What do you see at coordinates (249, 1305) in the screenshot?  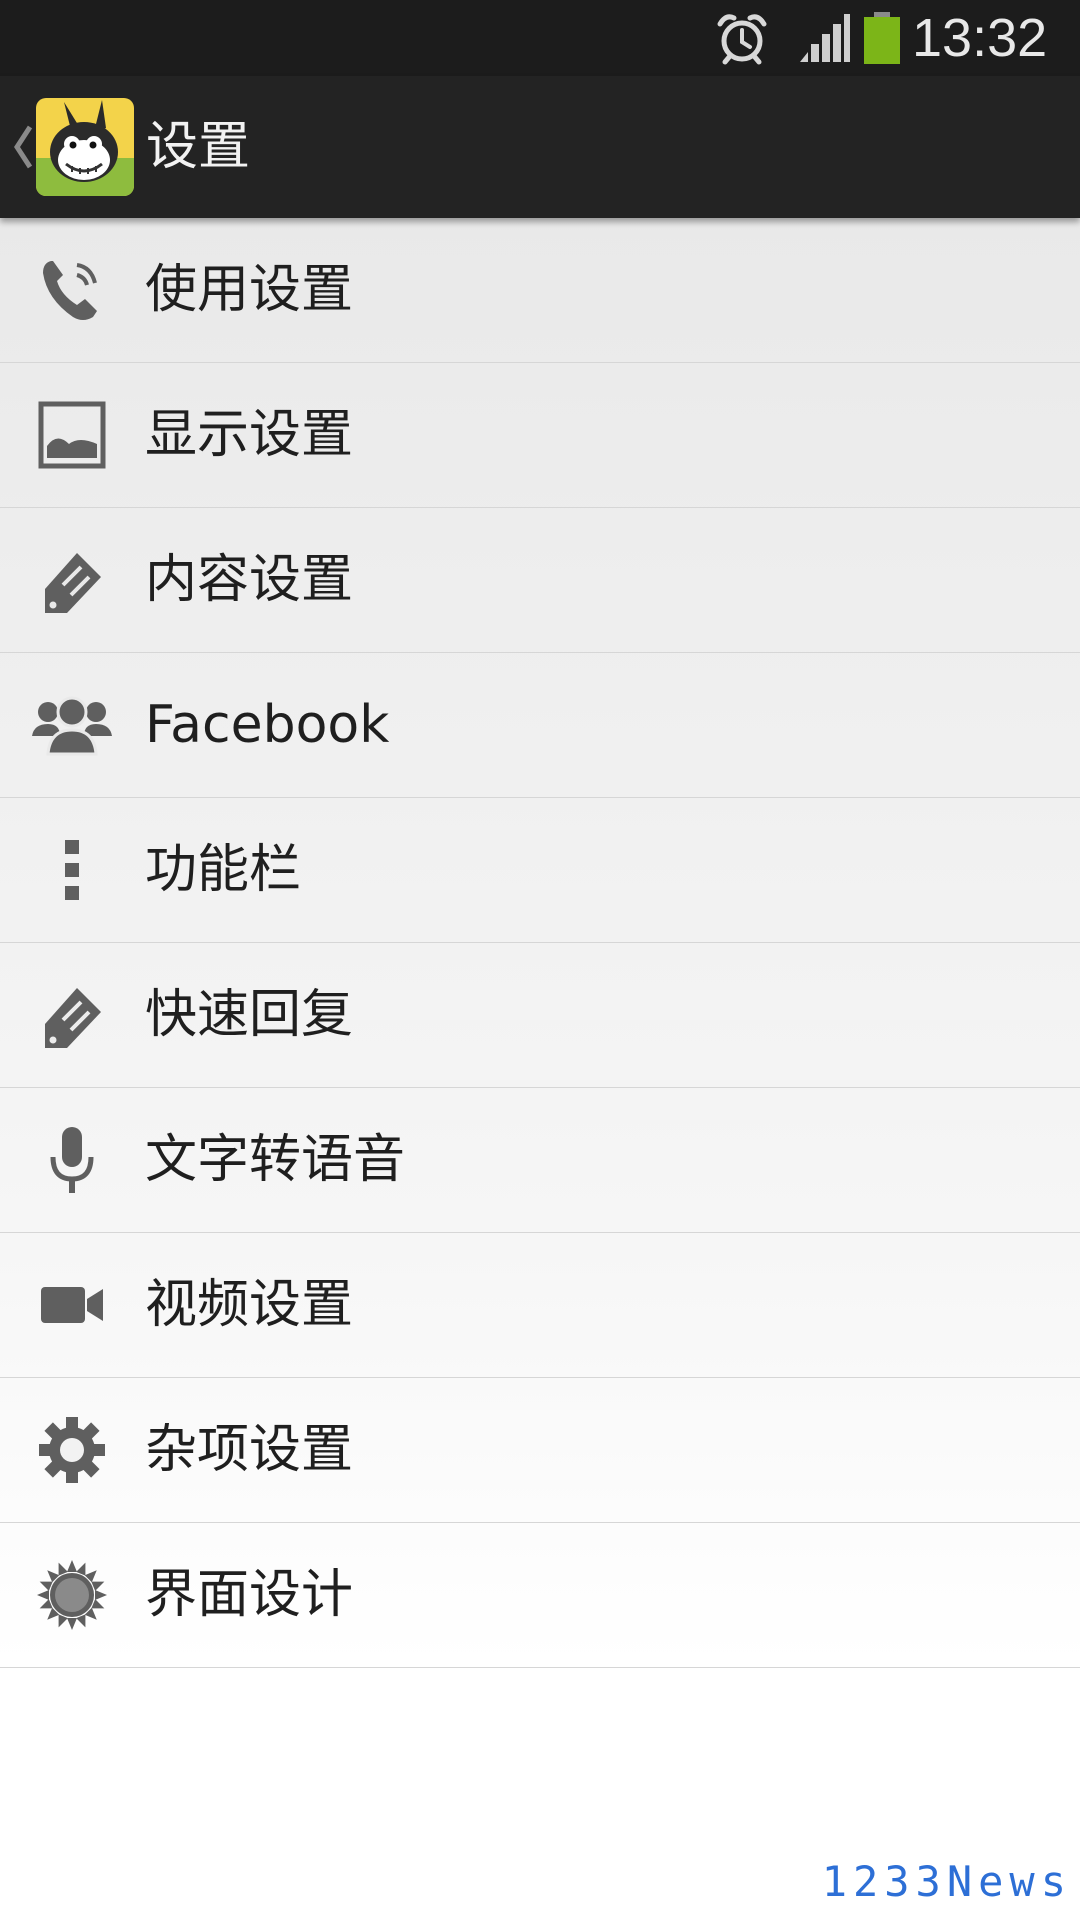 I see `menu-item-label: 视频设置` at bounding box center [249, 1305].